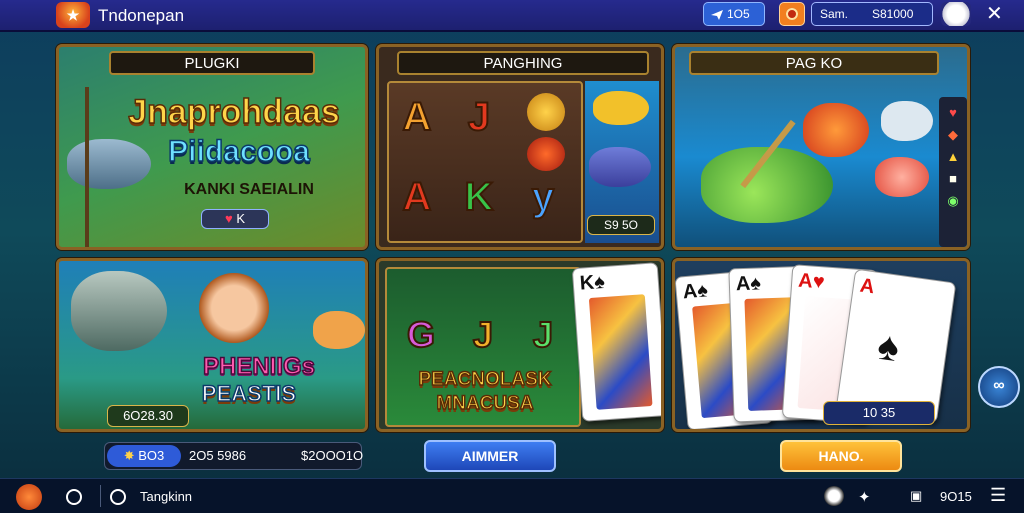 Image resolution: width=1024 pixels, height=513 pixels. Describe the element at coordinates (100, 496) in the screenshot. I see `divider` at that location.